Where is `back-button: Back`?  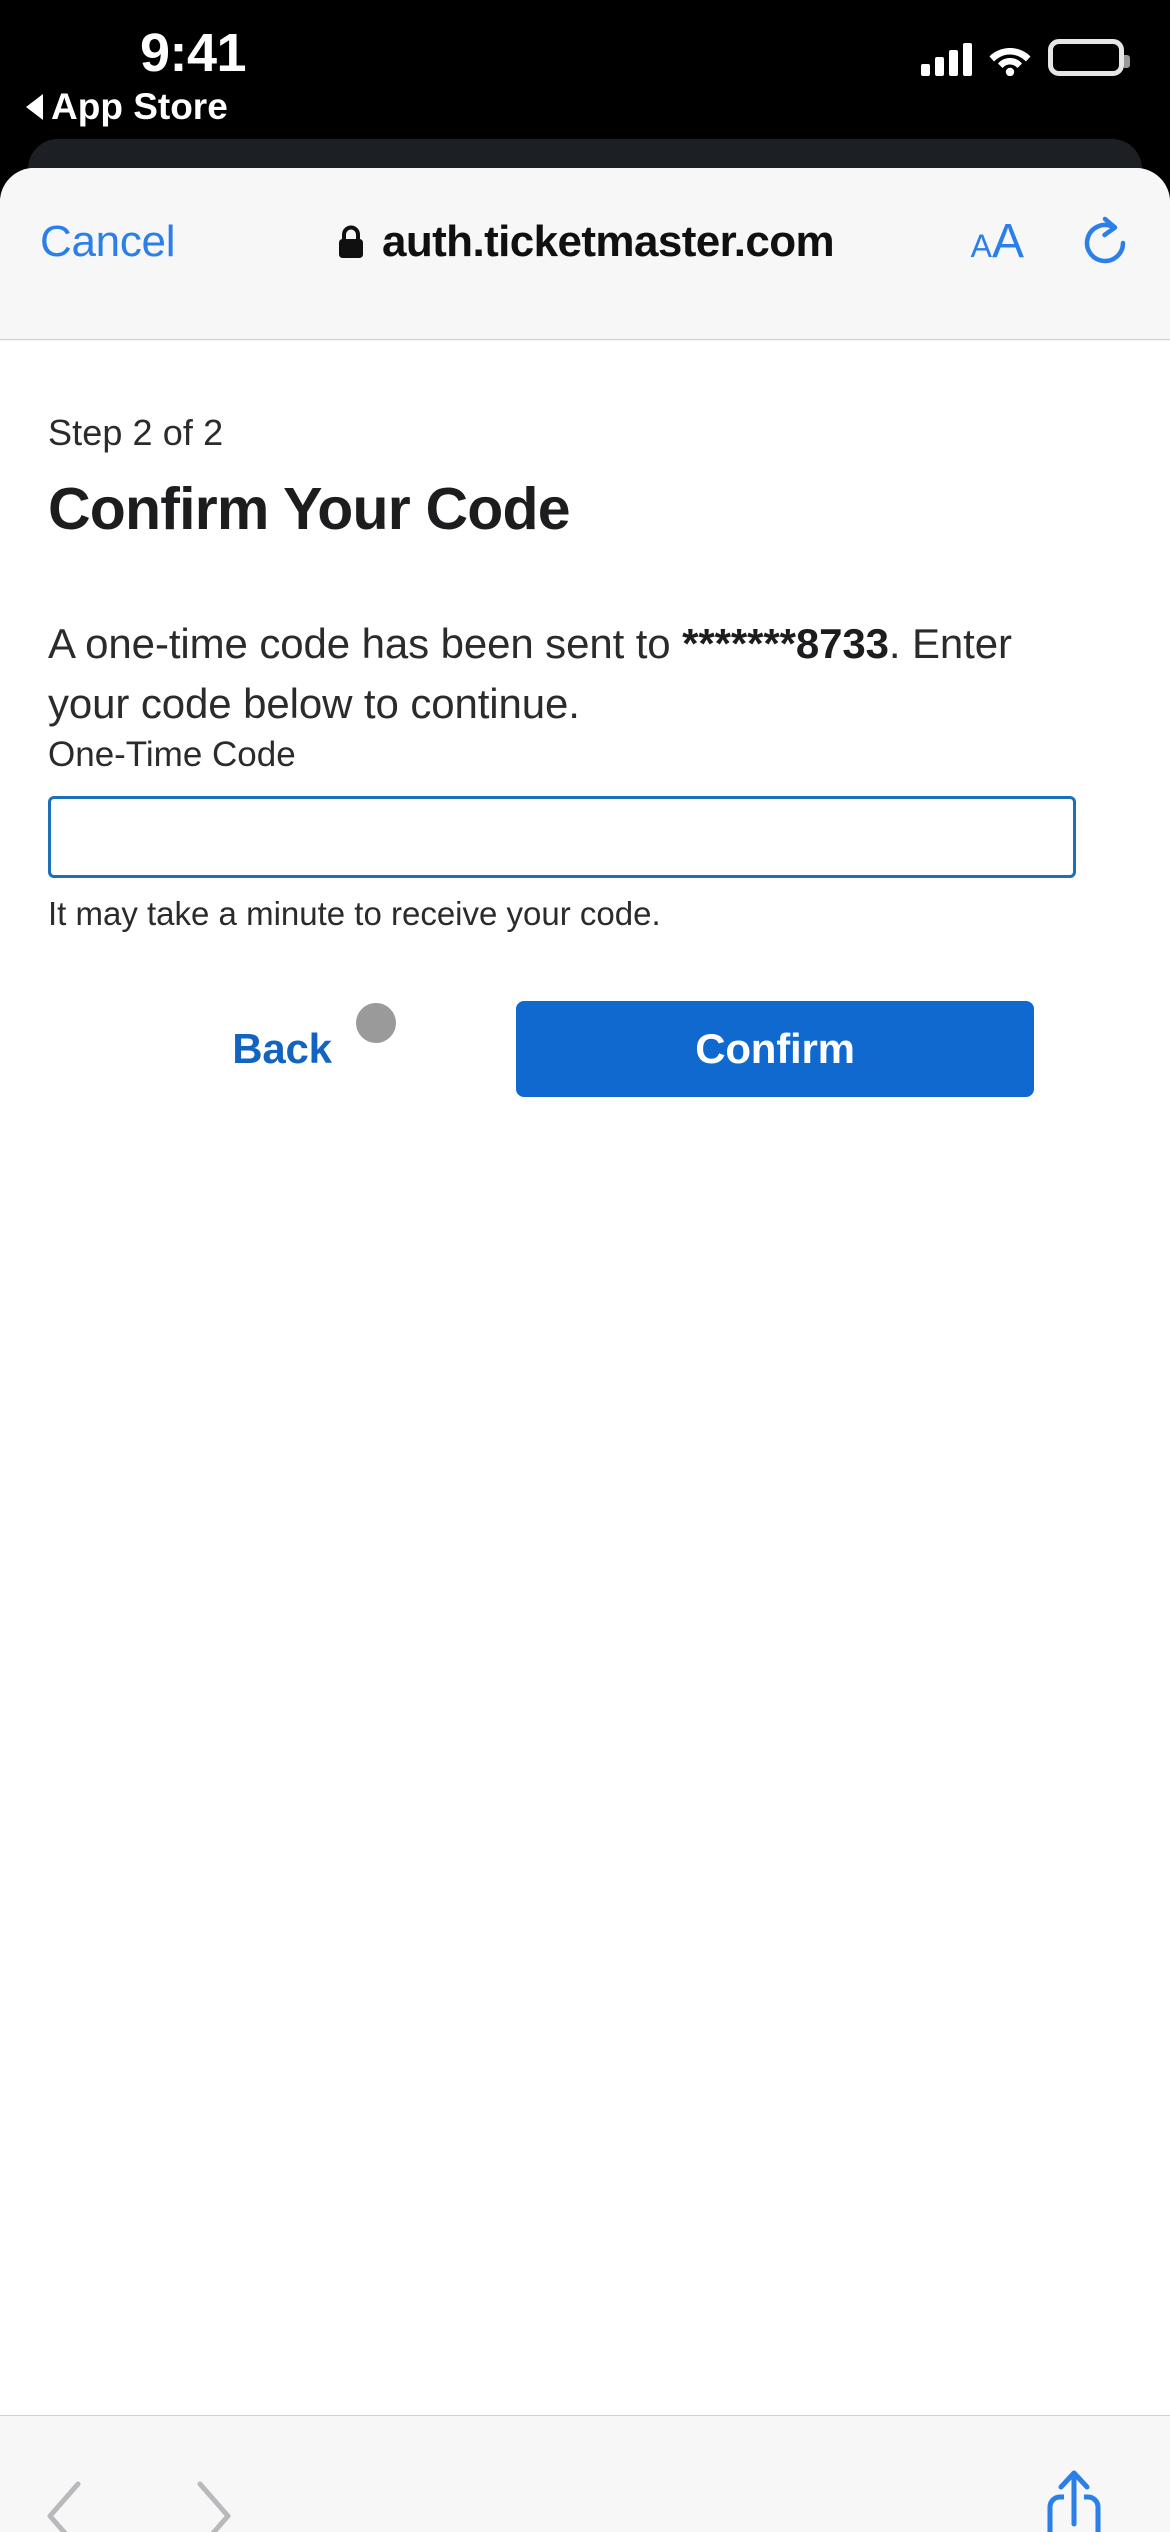
back-button: Back is located at coordinates (282, 1049).